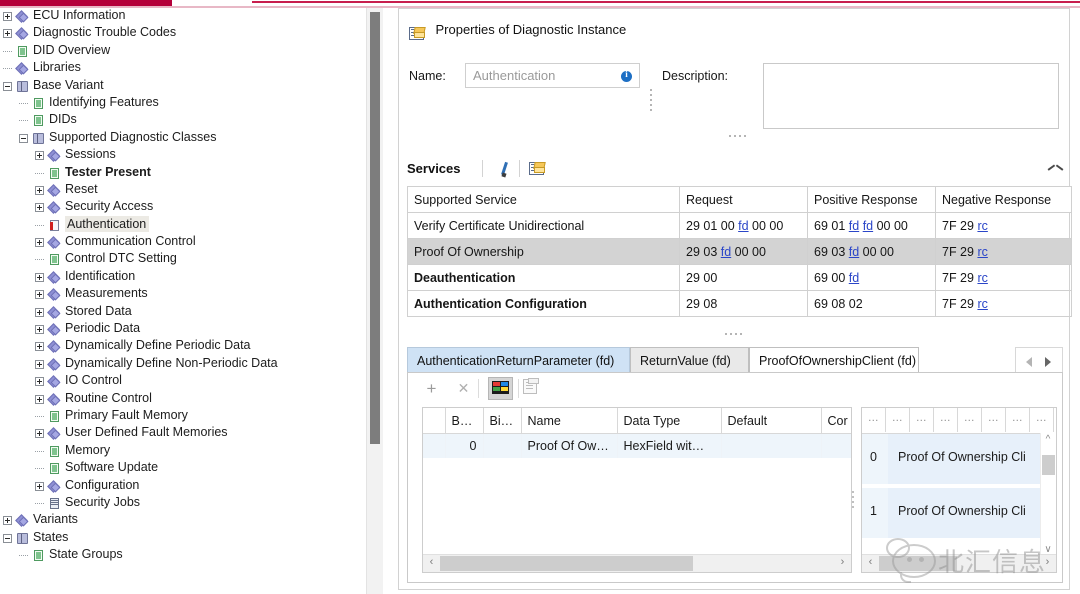 The height and width of the screenshot is (594, 1080). What do you see at coordinates (183, 538) in the screenshot?
I see `tree-item-states: States` at bounding box center [183, 538].